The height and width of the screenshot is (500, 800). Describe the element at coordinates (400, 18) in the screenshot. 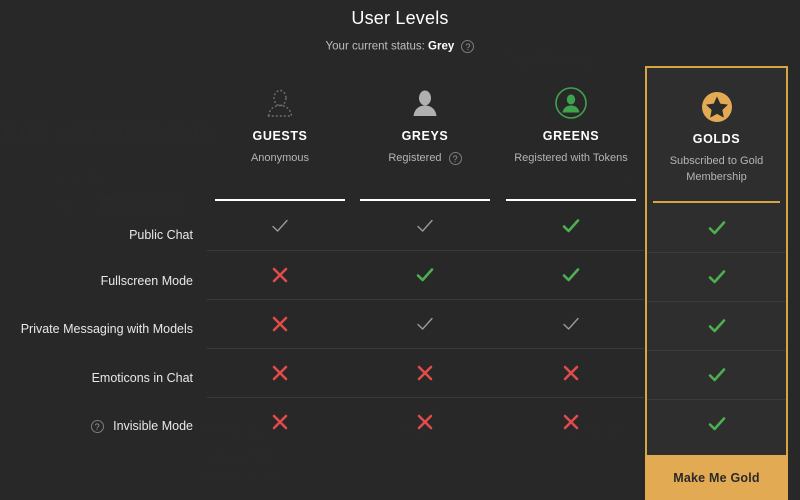

I see `page-title: User Levels` at that location.